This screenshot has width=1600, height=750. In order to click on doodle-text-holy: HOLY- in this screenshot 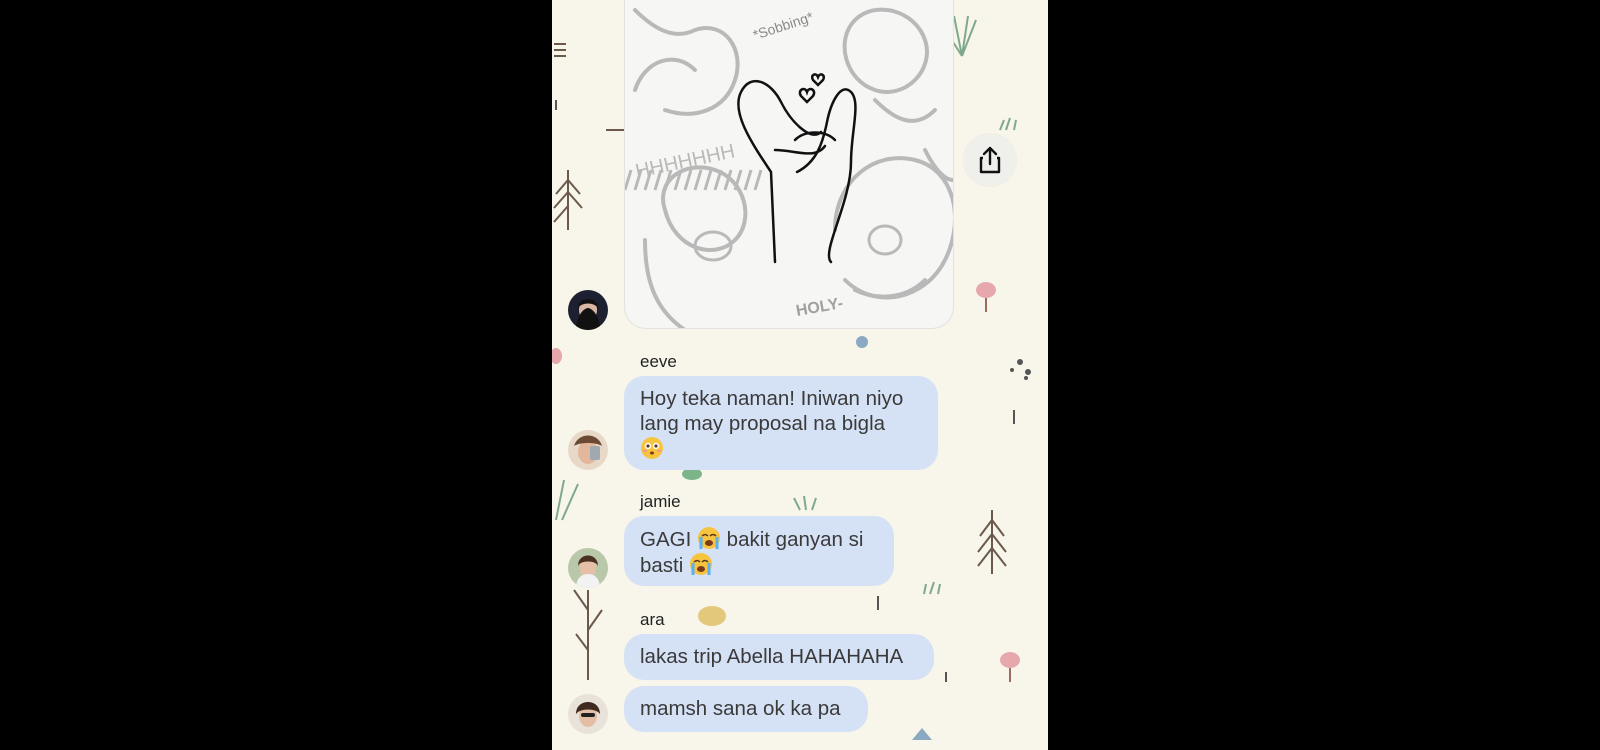, I will do `click(820, 307)`.